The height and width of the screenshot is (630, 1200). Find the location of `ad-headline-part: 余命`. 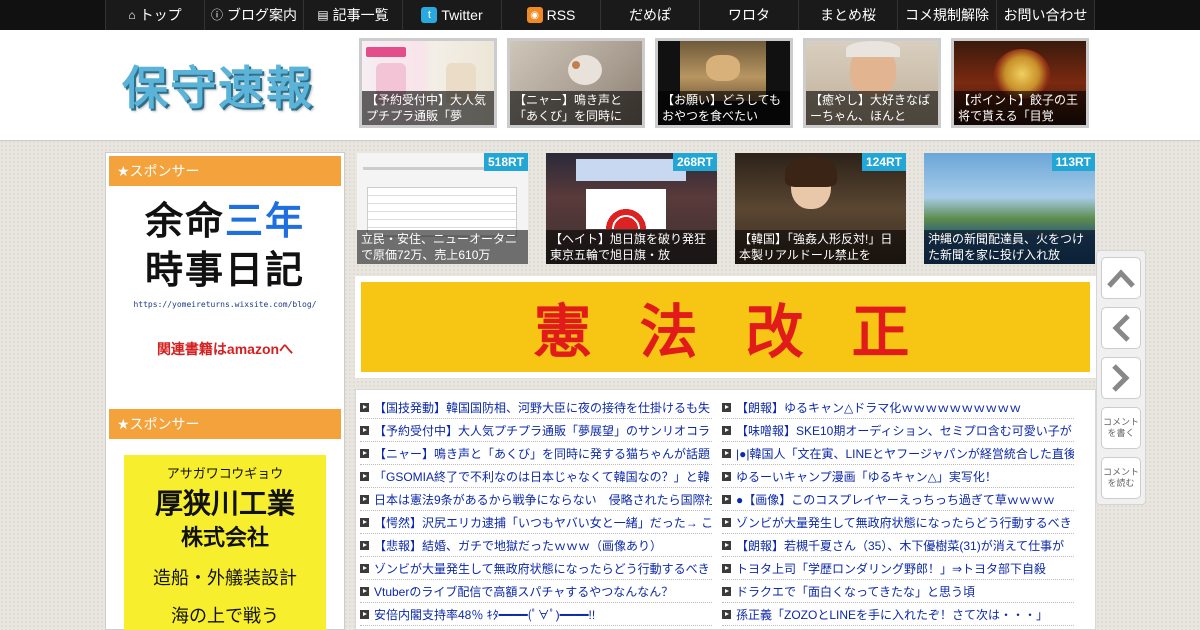

ad-headline-part: 余命 is located at coordinates (184, 222).